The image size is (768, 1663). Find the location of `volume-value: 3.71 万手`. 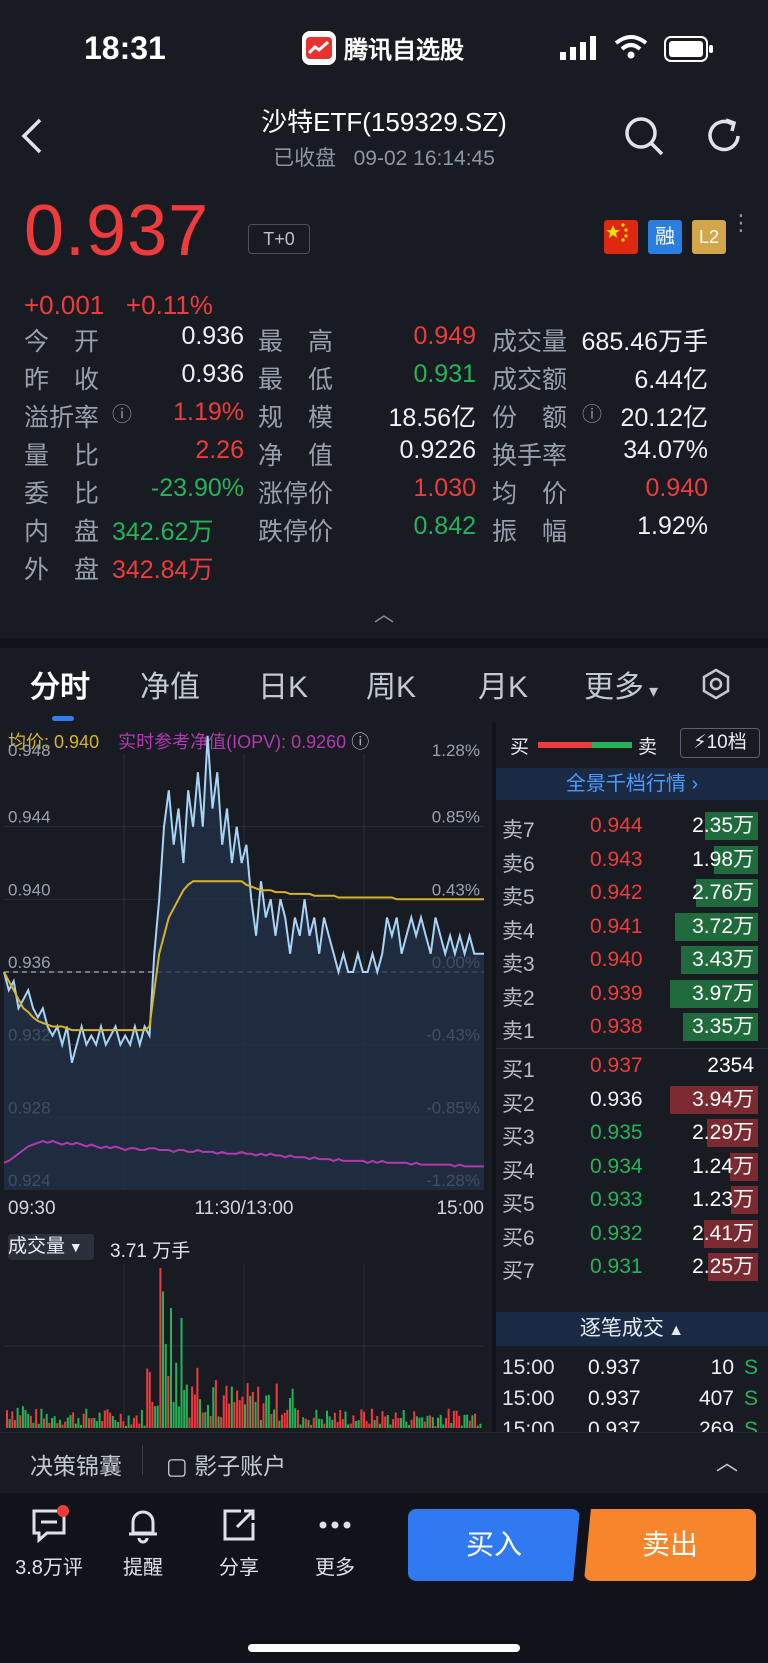

volume-value: 3.71 万手 is located at coordinates (150, 1251).